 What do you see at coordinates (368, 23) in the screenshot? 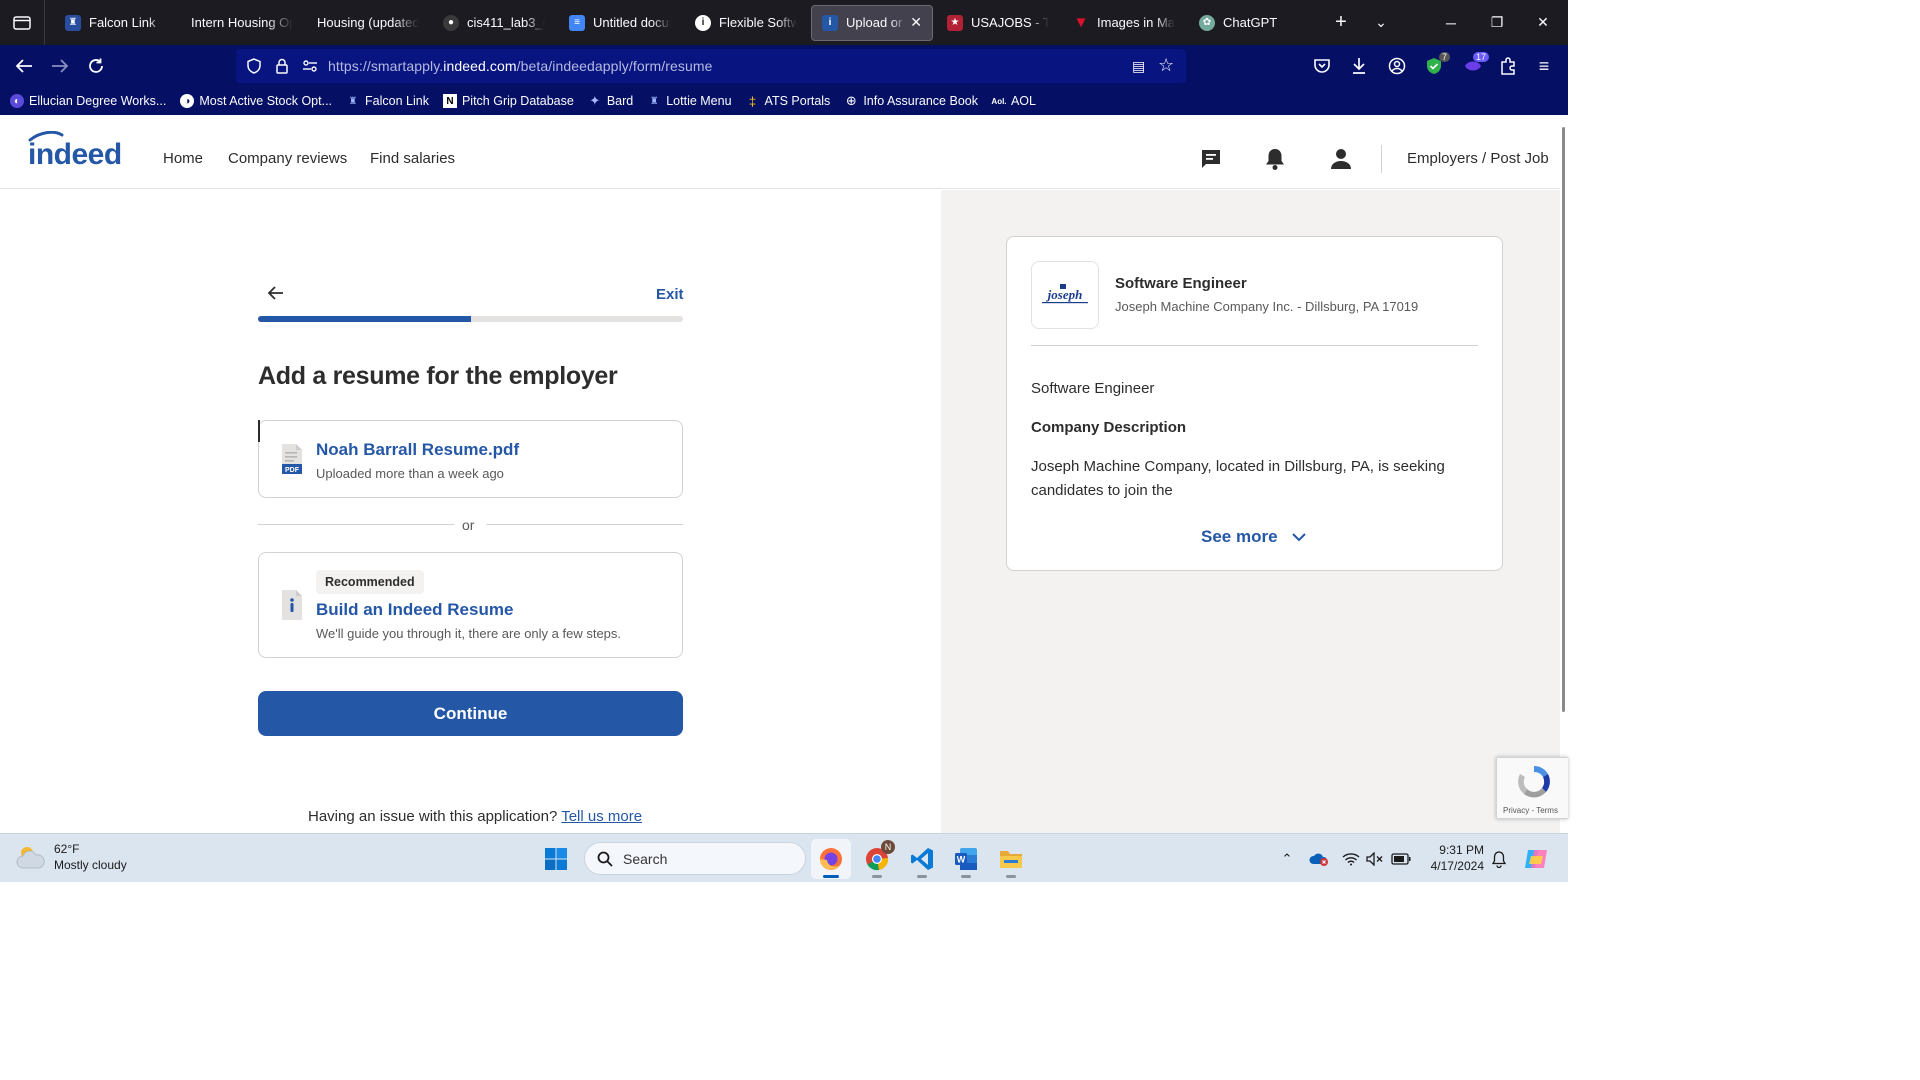
I see `tab-housing-updated: Housing (updated 4` at bounding box center [368, 23].